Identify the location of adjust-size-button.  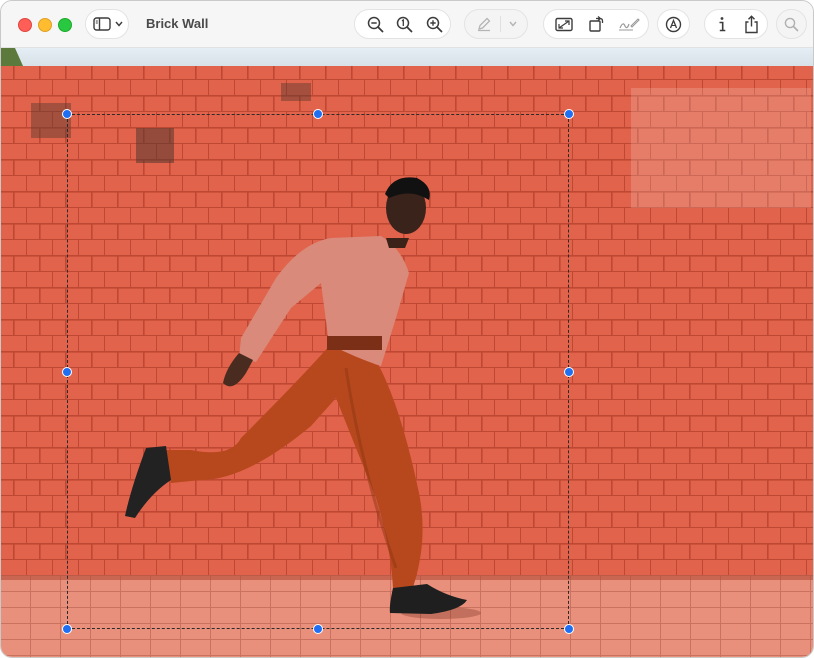
(564, 24).